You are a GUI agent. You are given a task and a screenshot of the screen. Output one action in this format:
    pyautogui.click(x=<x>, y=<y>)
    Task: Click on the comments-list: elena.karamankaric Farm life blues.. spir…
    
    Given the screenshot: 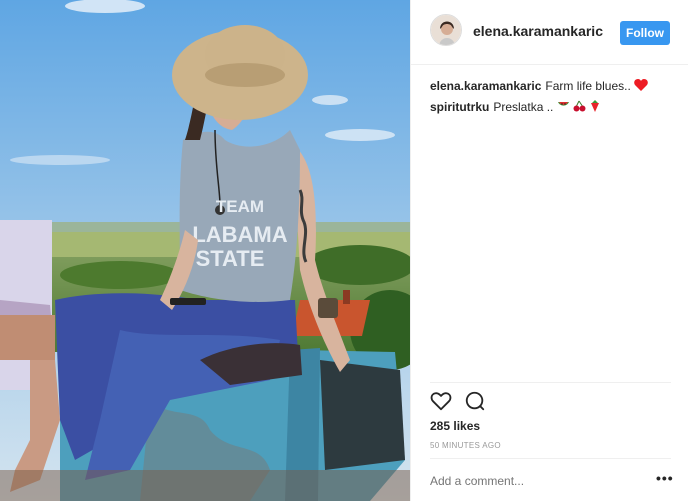 What is the action you would take?
    pyautogui.click(x=552, y=97)
    